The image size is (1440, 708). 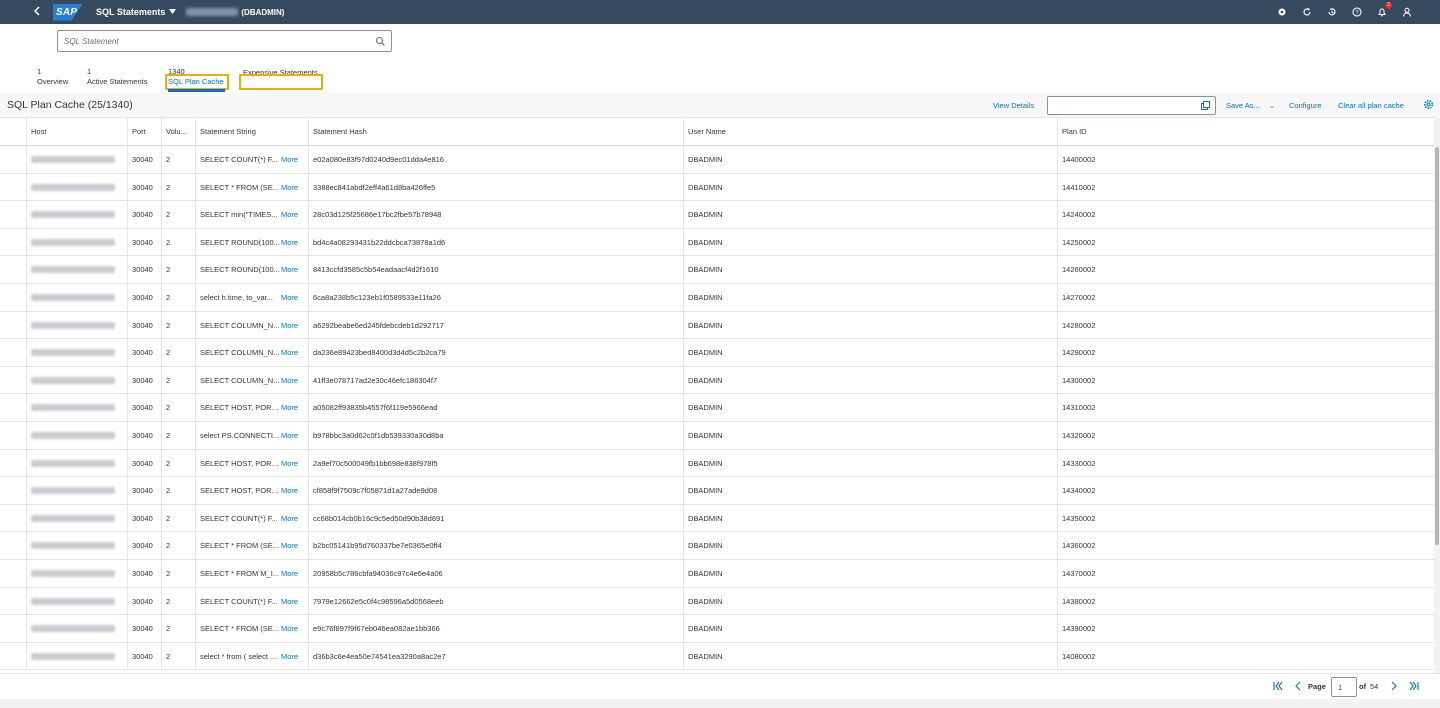 I want to click on tab-overview: 1 Overview, so click(x=52, y=76).